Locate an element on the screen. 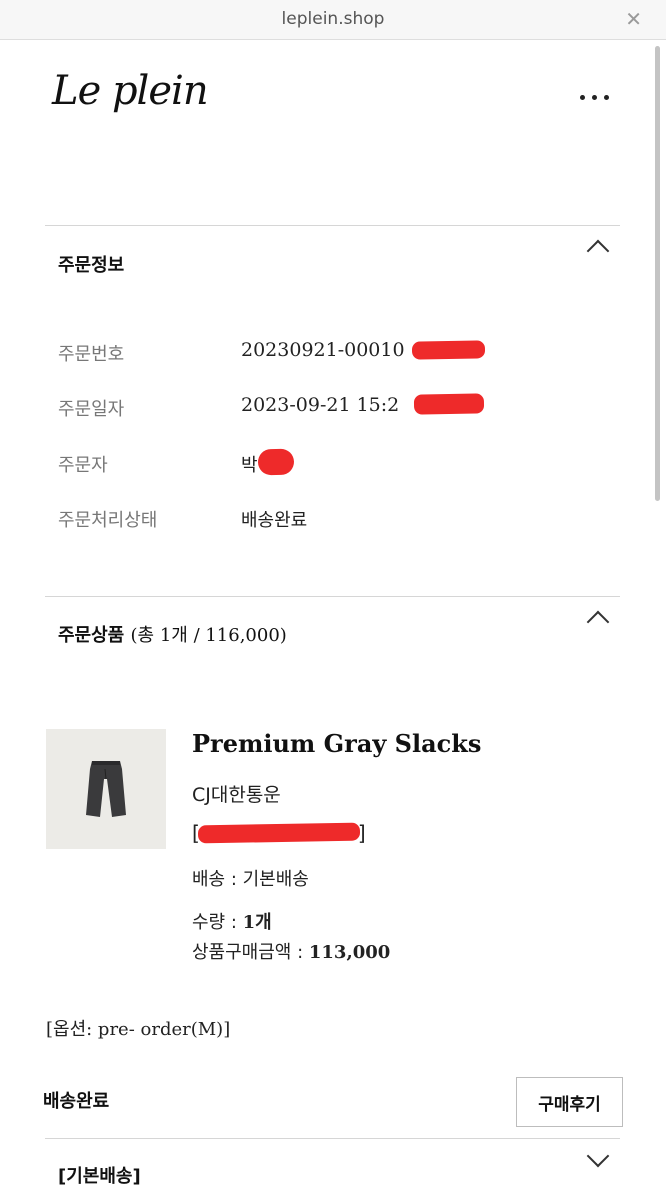 The image size is (666, 1200). order-items-label: 주문상품 is located at coordinates (91, 635).